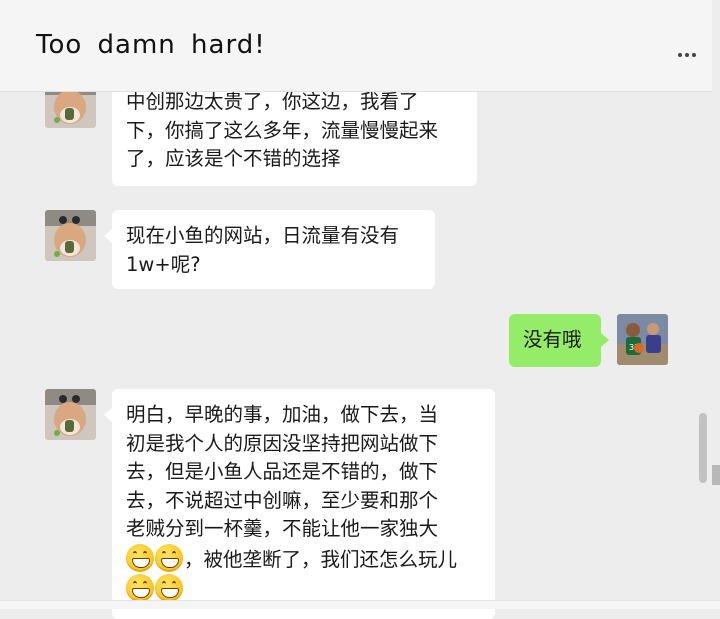  I want to click on message-line: 老贼分到一杯羹，不能让他一家独大, so click(282, 528).